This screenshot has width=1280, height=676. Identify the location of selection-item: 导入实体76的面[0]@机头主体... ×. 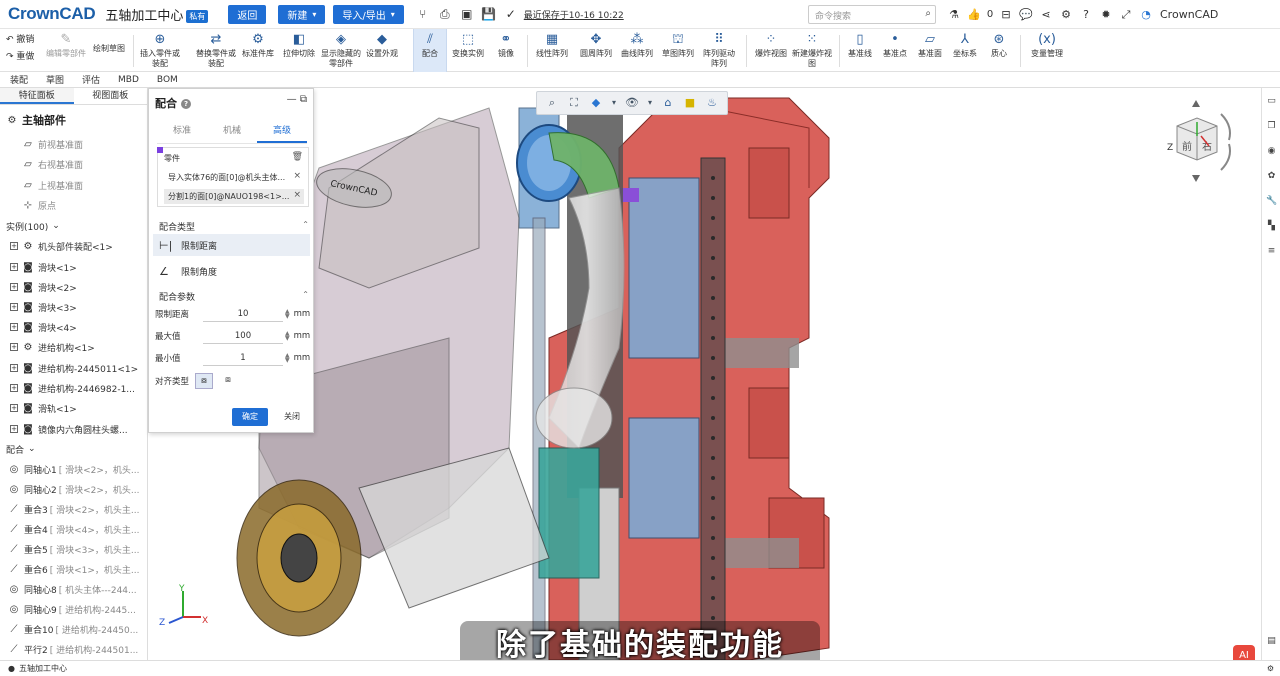
(234, 177).